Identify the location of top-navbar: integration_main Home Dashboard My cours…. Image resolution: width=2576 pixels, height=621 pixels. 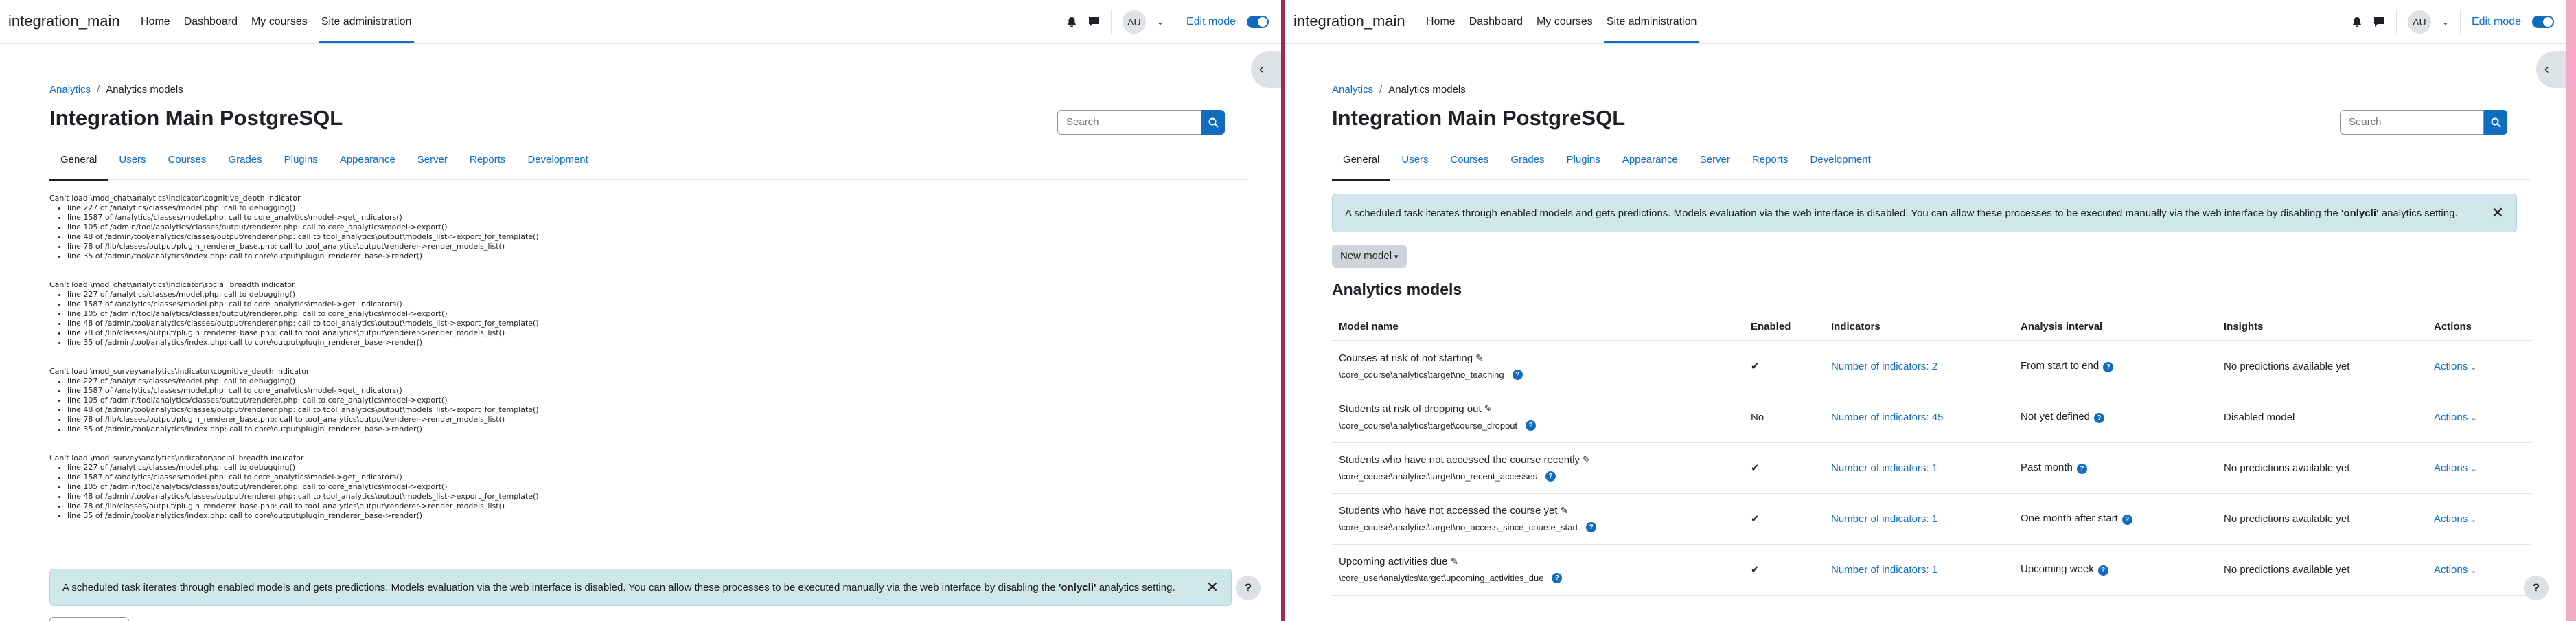
(640, 22).